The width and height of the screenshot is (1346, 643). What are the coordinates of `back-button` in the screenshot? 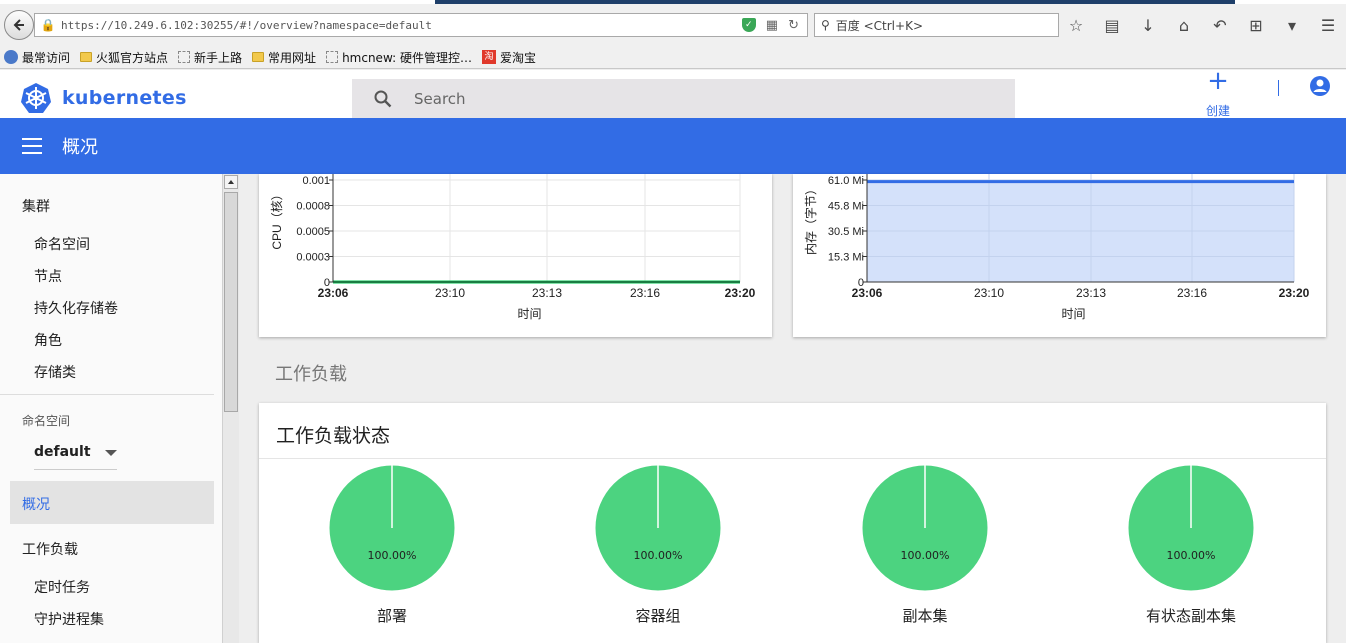 It's located at (19, 25).